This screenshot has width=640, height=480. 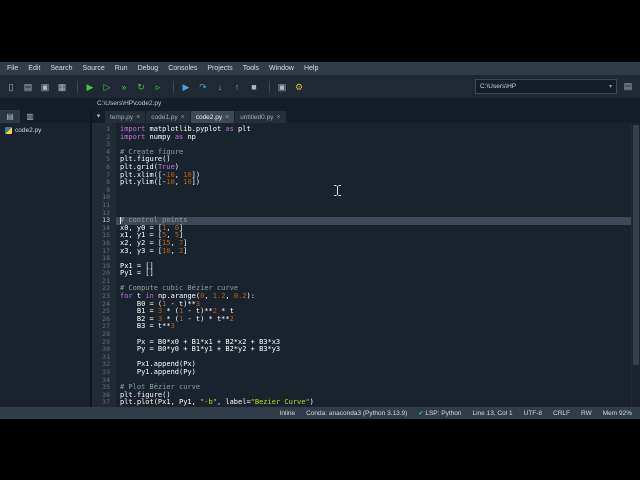 I want to click on menu-consoles: Consoles, so click(x=182, y=68).